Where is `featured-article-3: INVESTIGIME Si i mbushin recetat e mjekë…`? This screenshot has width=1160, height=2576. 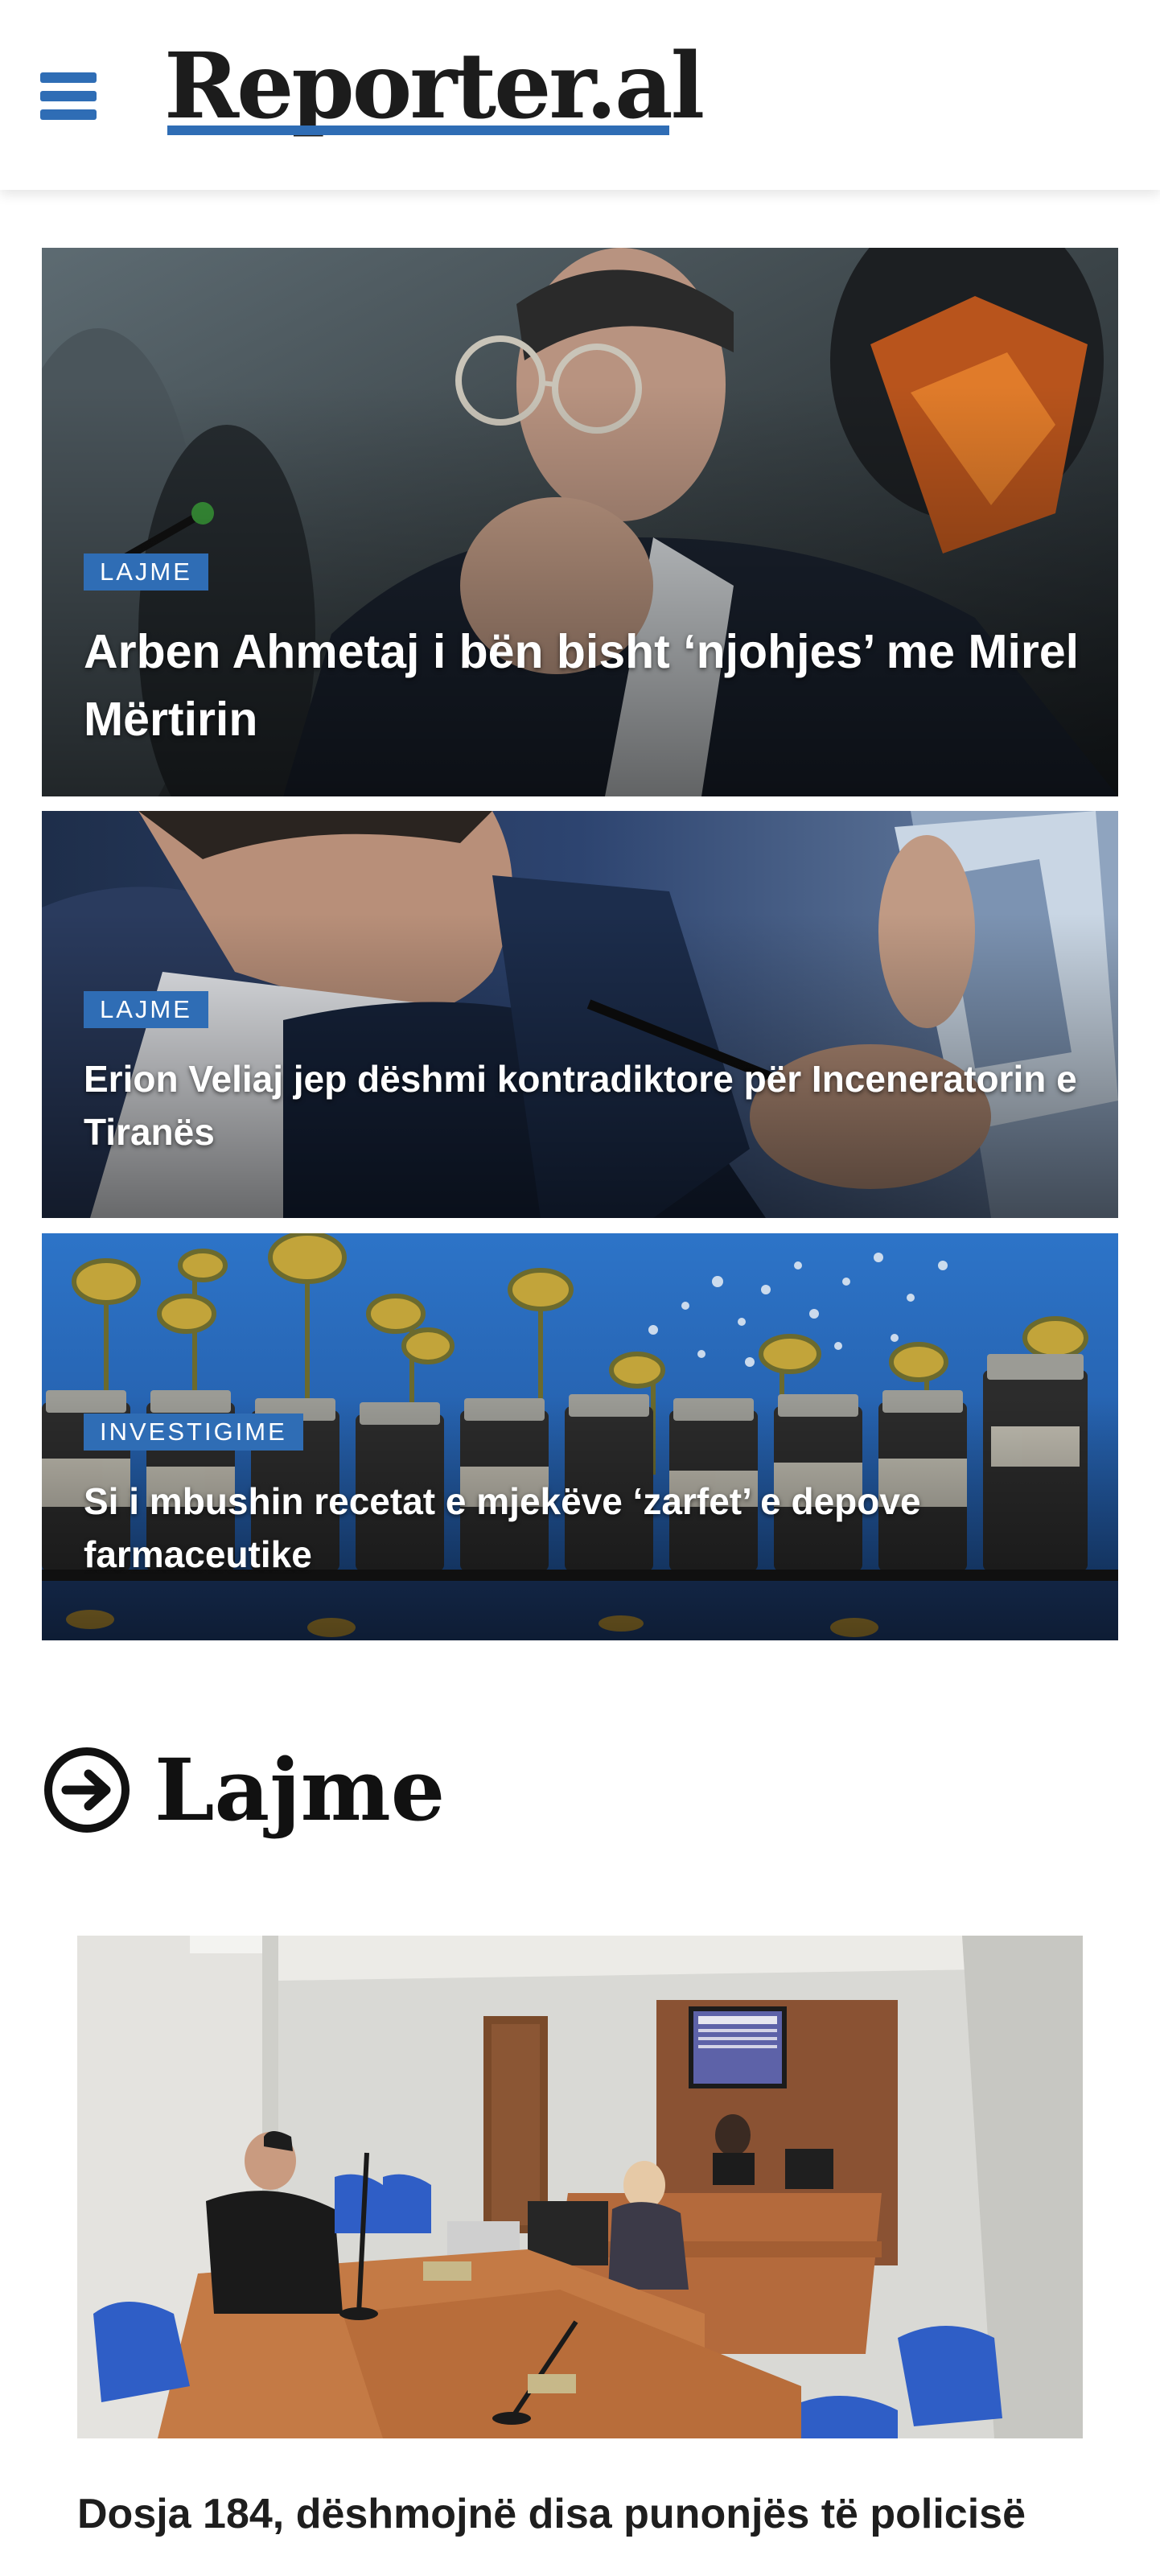 featured-article-3: INVESTIGIME Si i mbushin recetat e mjekë… is located at coordinates (580, 1436).